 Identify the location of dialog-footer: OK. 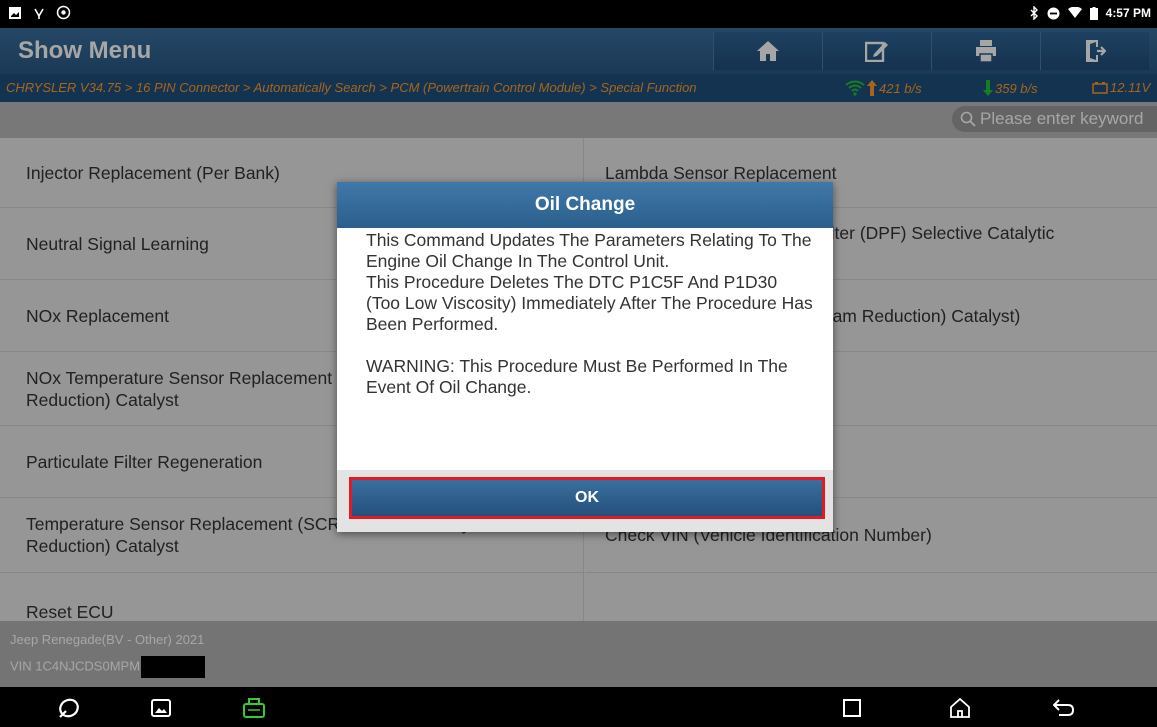
(585, 501).